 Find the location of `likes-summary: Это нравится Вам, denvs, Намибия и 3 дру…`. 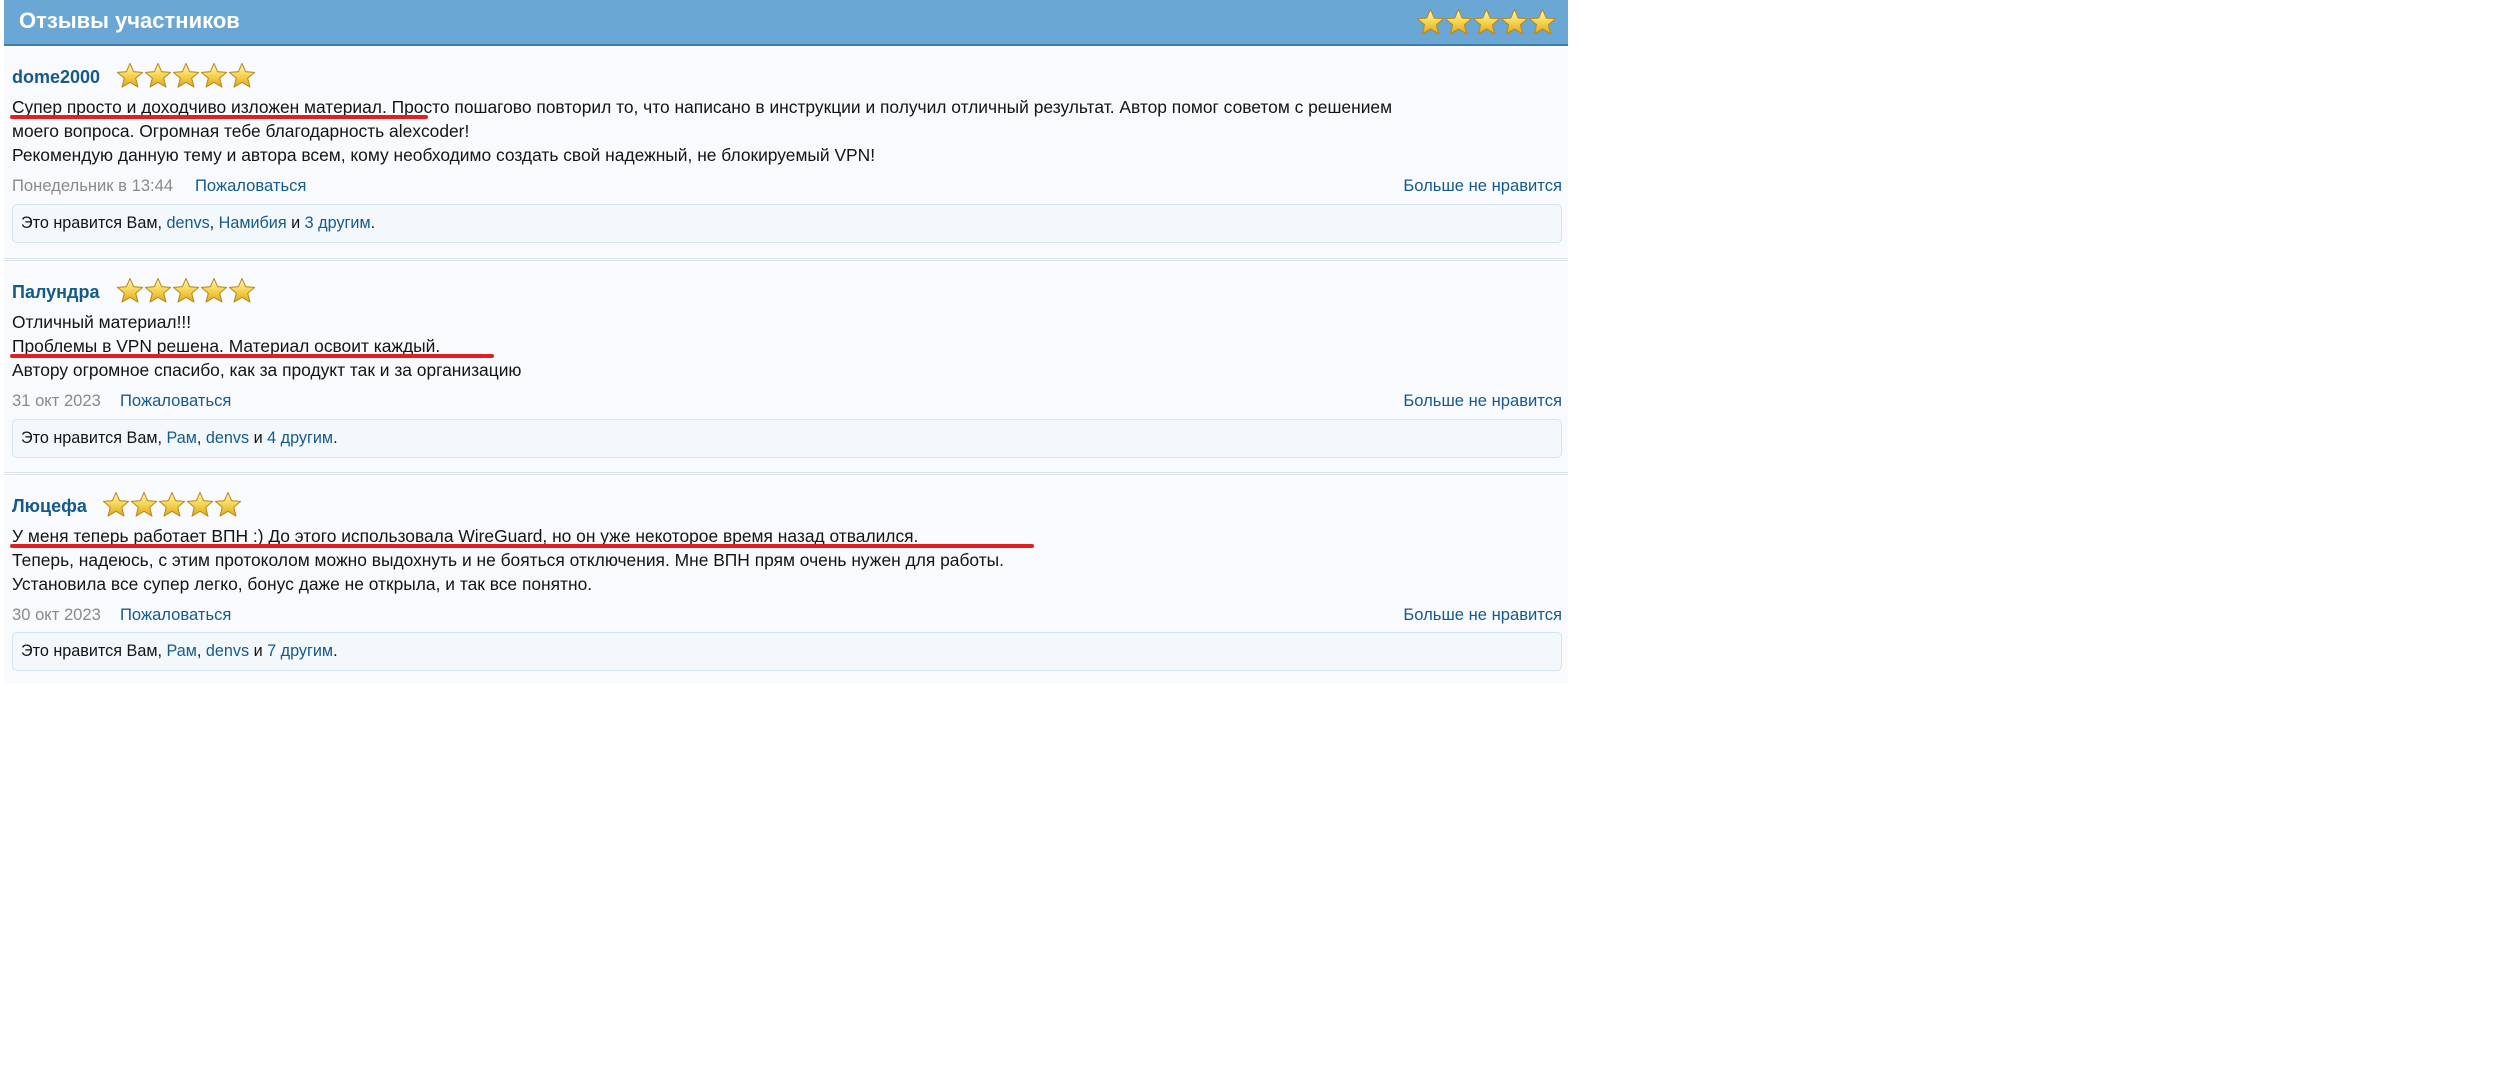

likes-summary: Это нравится Вам, denvs, Намибия и 3 дру… is located at coordinates (787, 223).